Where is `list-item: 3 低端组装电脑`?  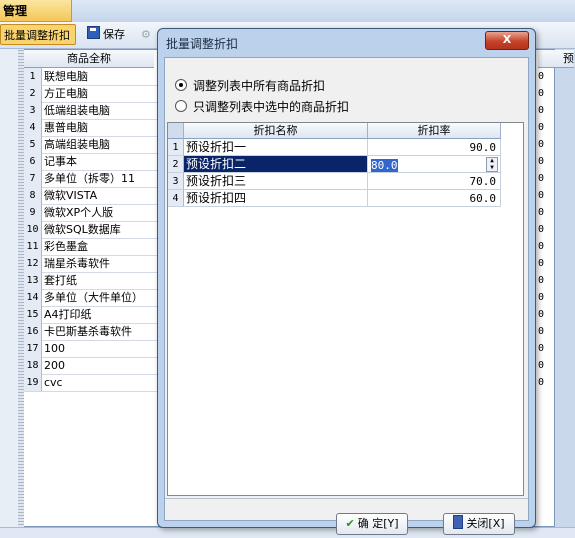
list-item: 3 低端组装电脑 is located at coordinates (91, 111).